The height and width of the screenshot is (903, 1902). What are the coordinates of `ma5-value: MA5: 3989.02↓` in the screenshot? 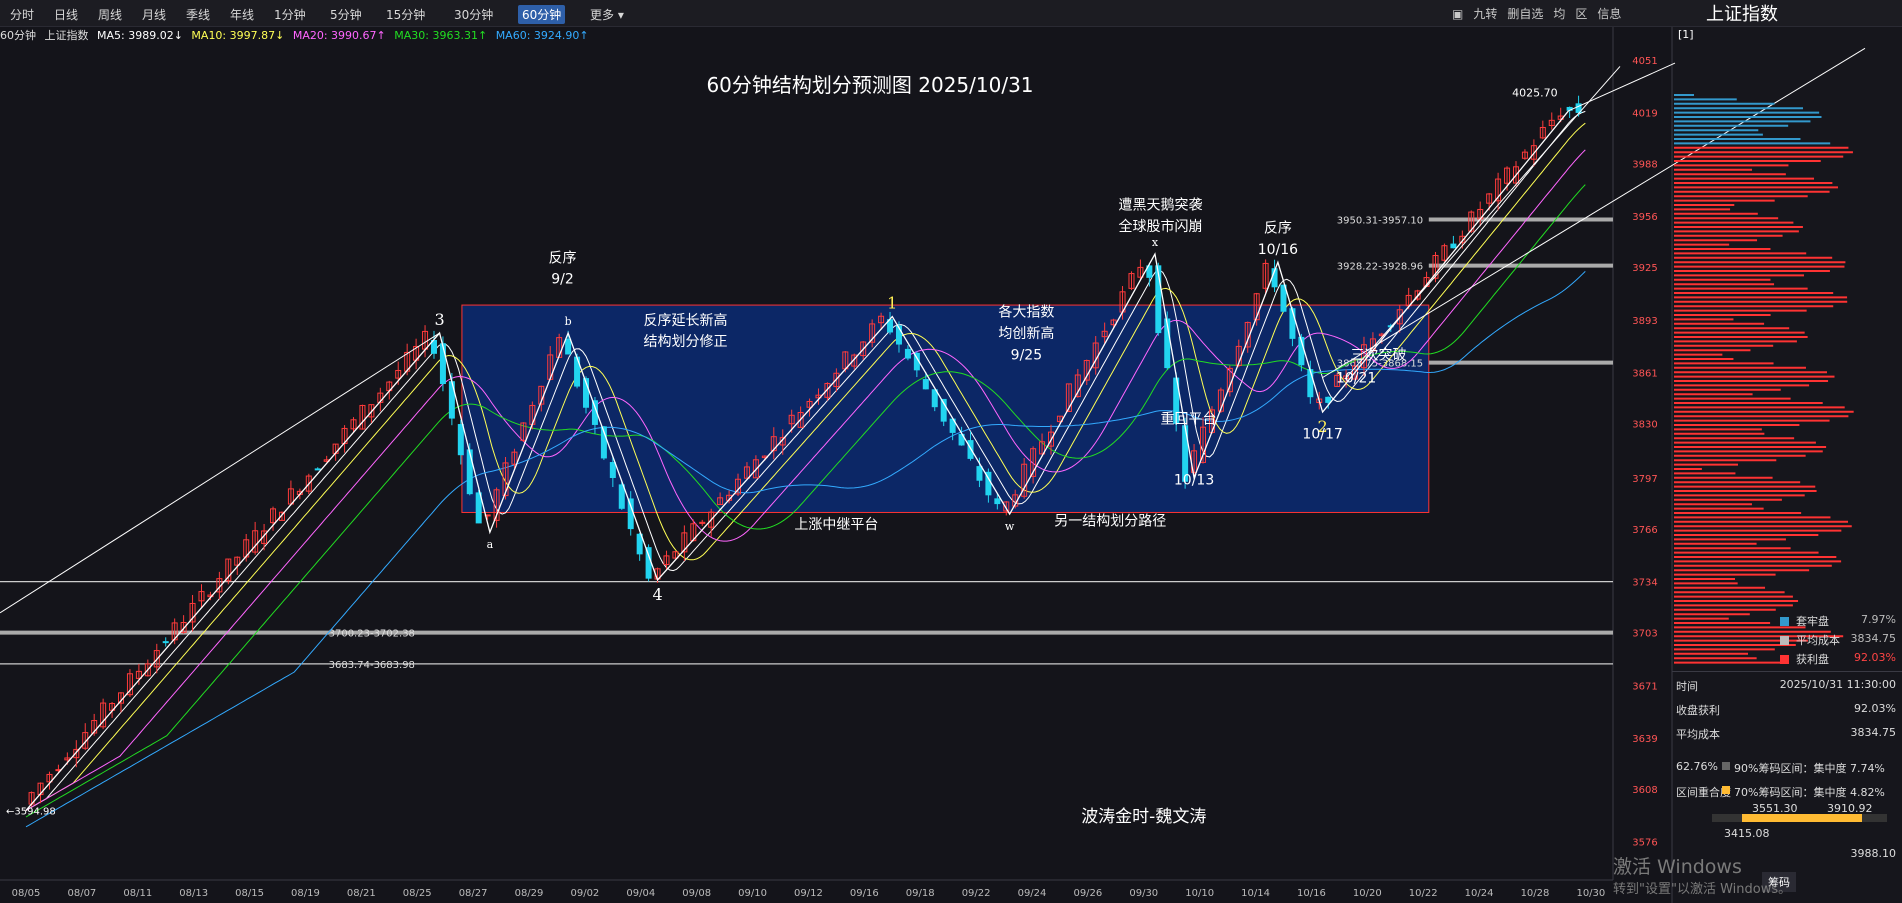 It's located at (140, 35).